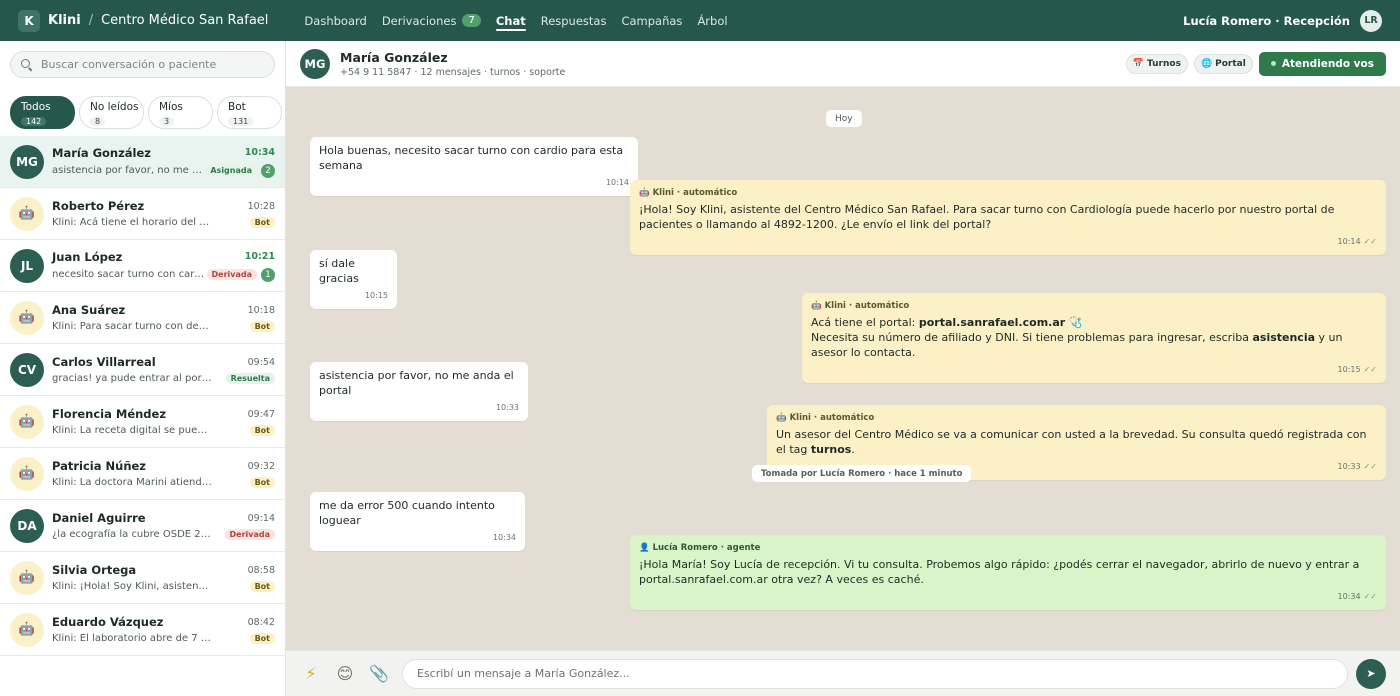  I want to click on filter-label: Todos, so click(36, 107).